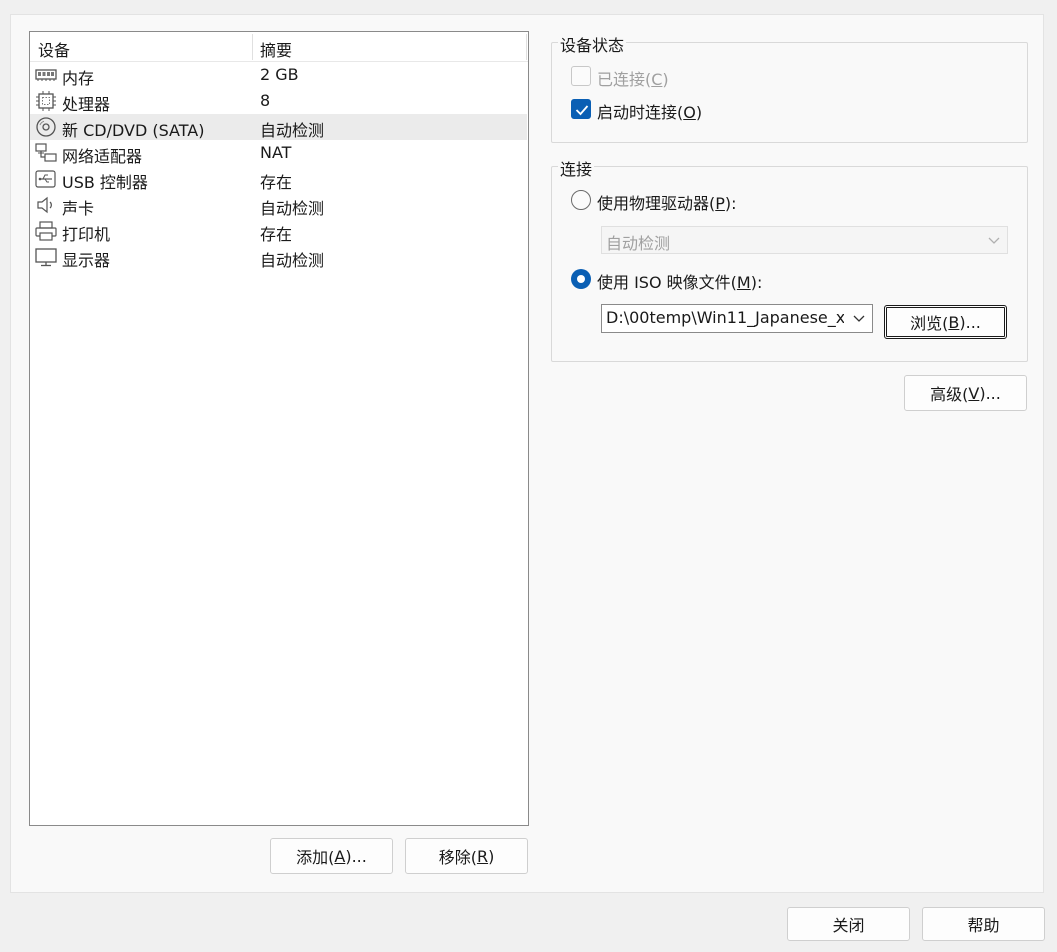 This screenshot has height=952, width=1057. I want to click on column-header-device: 设备, so click(54, 49).